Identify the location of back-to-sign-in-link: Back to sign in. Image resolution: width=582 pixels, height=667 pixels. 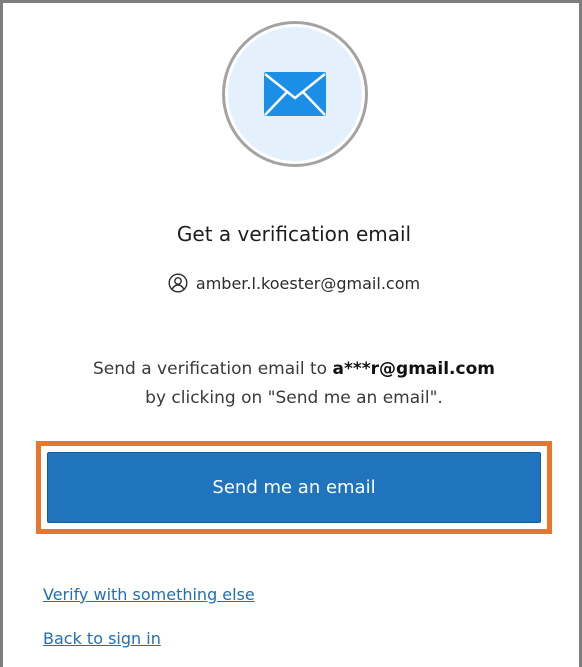
(102, 638).